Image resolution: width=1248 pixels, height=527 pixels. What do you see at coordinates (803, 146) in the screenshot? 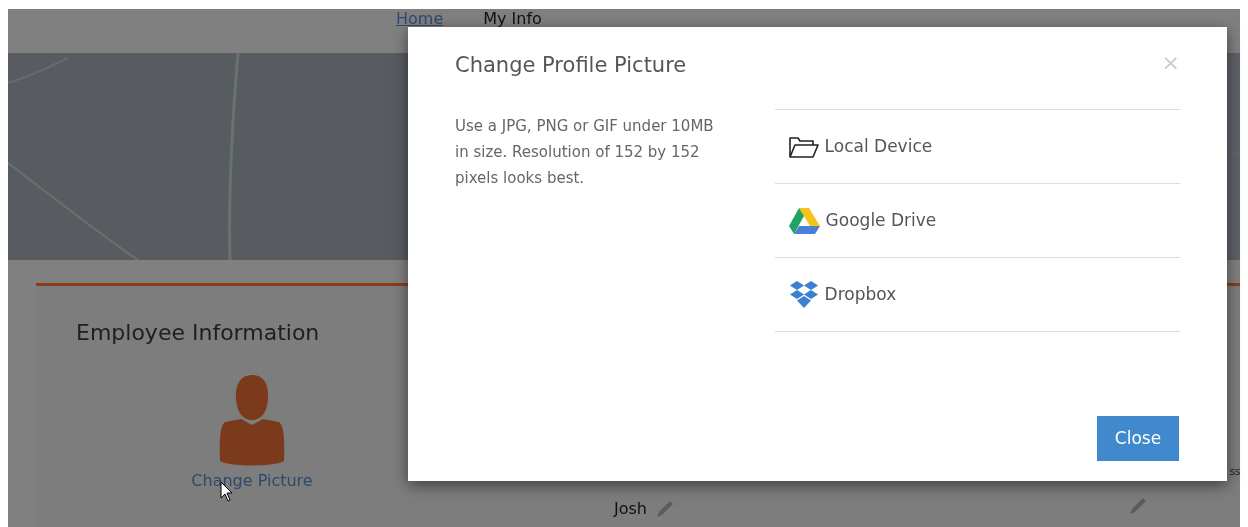
I see `folder-icon` at bounding box center [803, 146].